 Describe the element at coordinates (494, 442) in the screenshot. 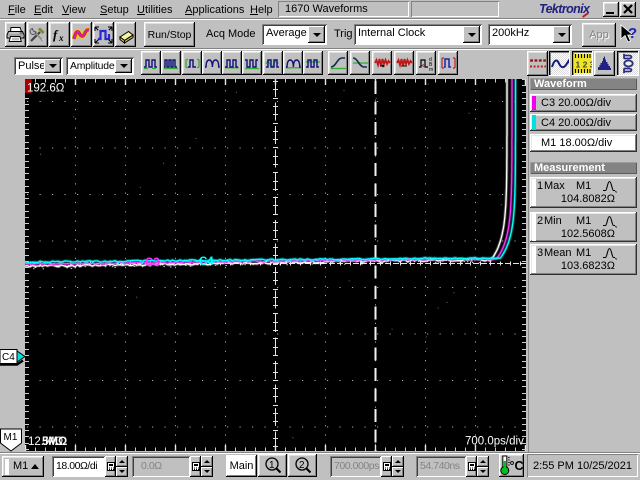

I see `svg-text: 700.0ps/div` at that location.